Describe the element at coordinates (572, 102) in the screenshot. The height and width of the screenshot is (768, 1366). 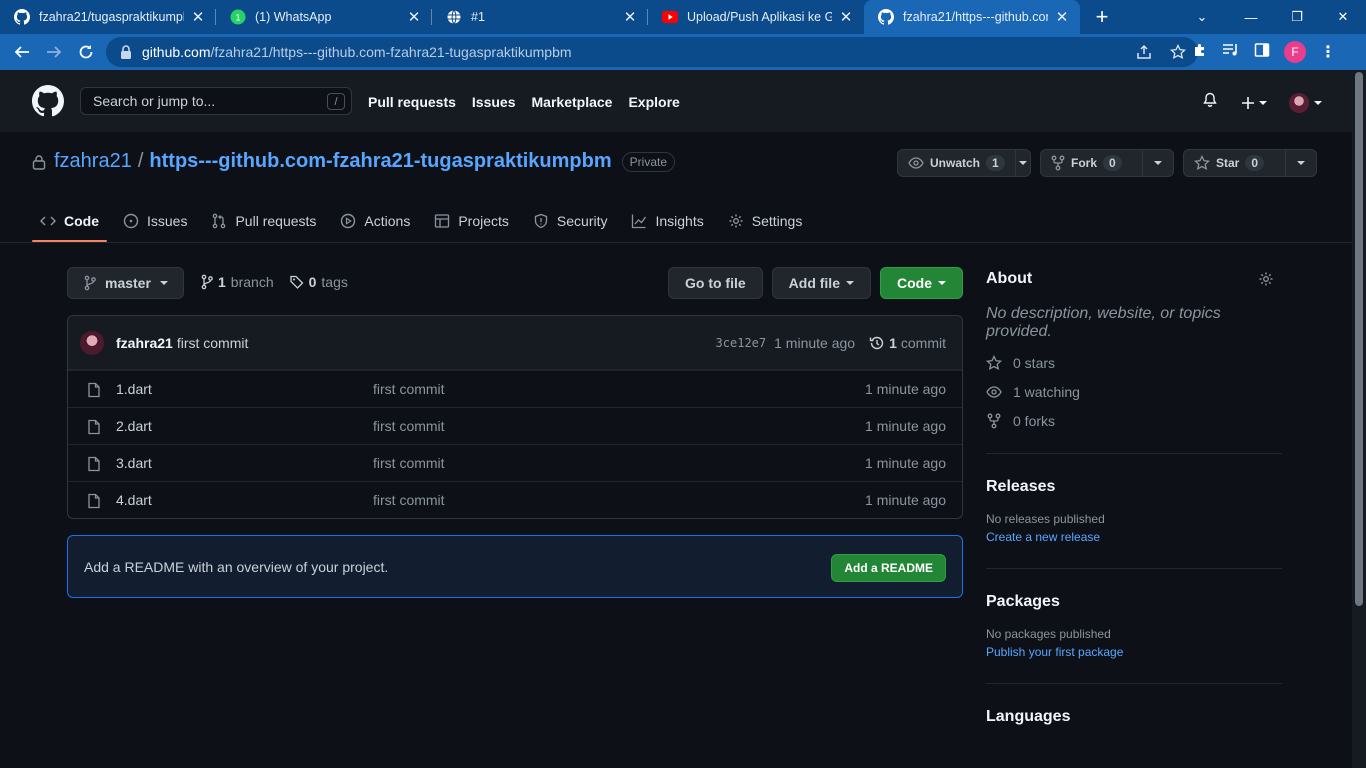
I see `nav-marketplace: Marketplace` at that location.